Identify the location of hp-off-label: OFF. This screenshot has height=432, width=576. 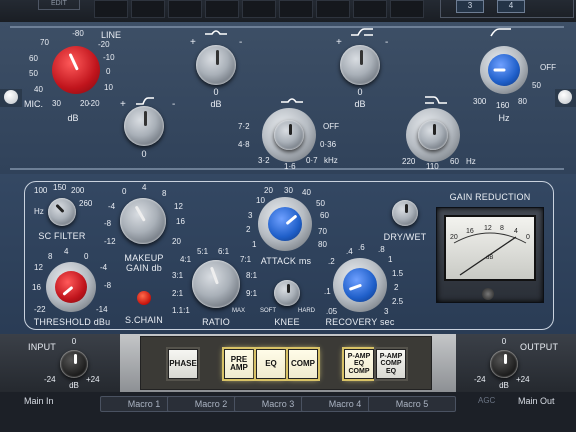
(548, 67).